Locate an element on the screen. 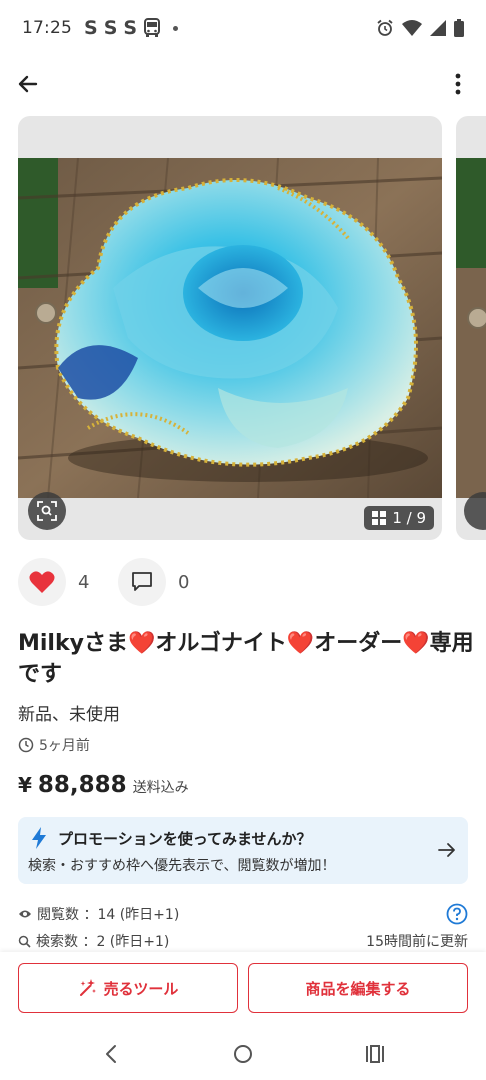  system-nav-bar is located at coordinates (243, 1054).